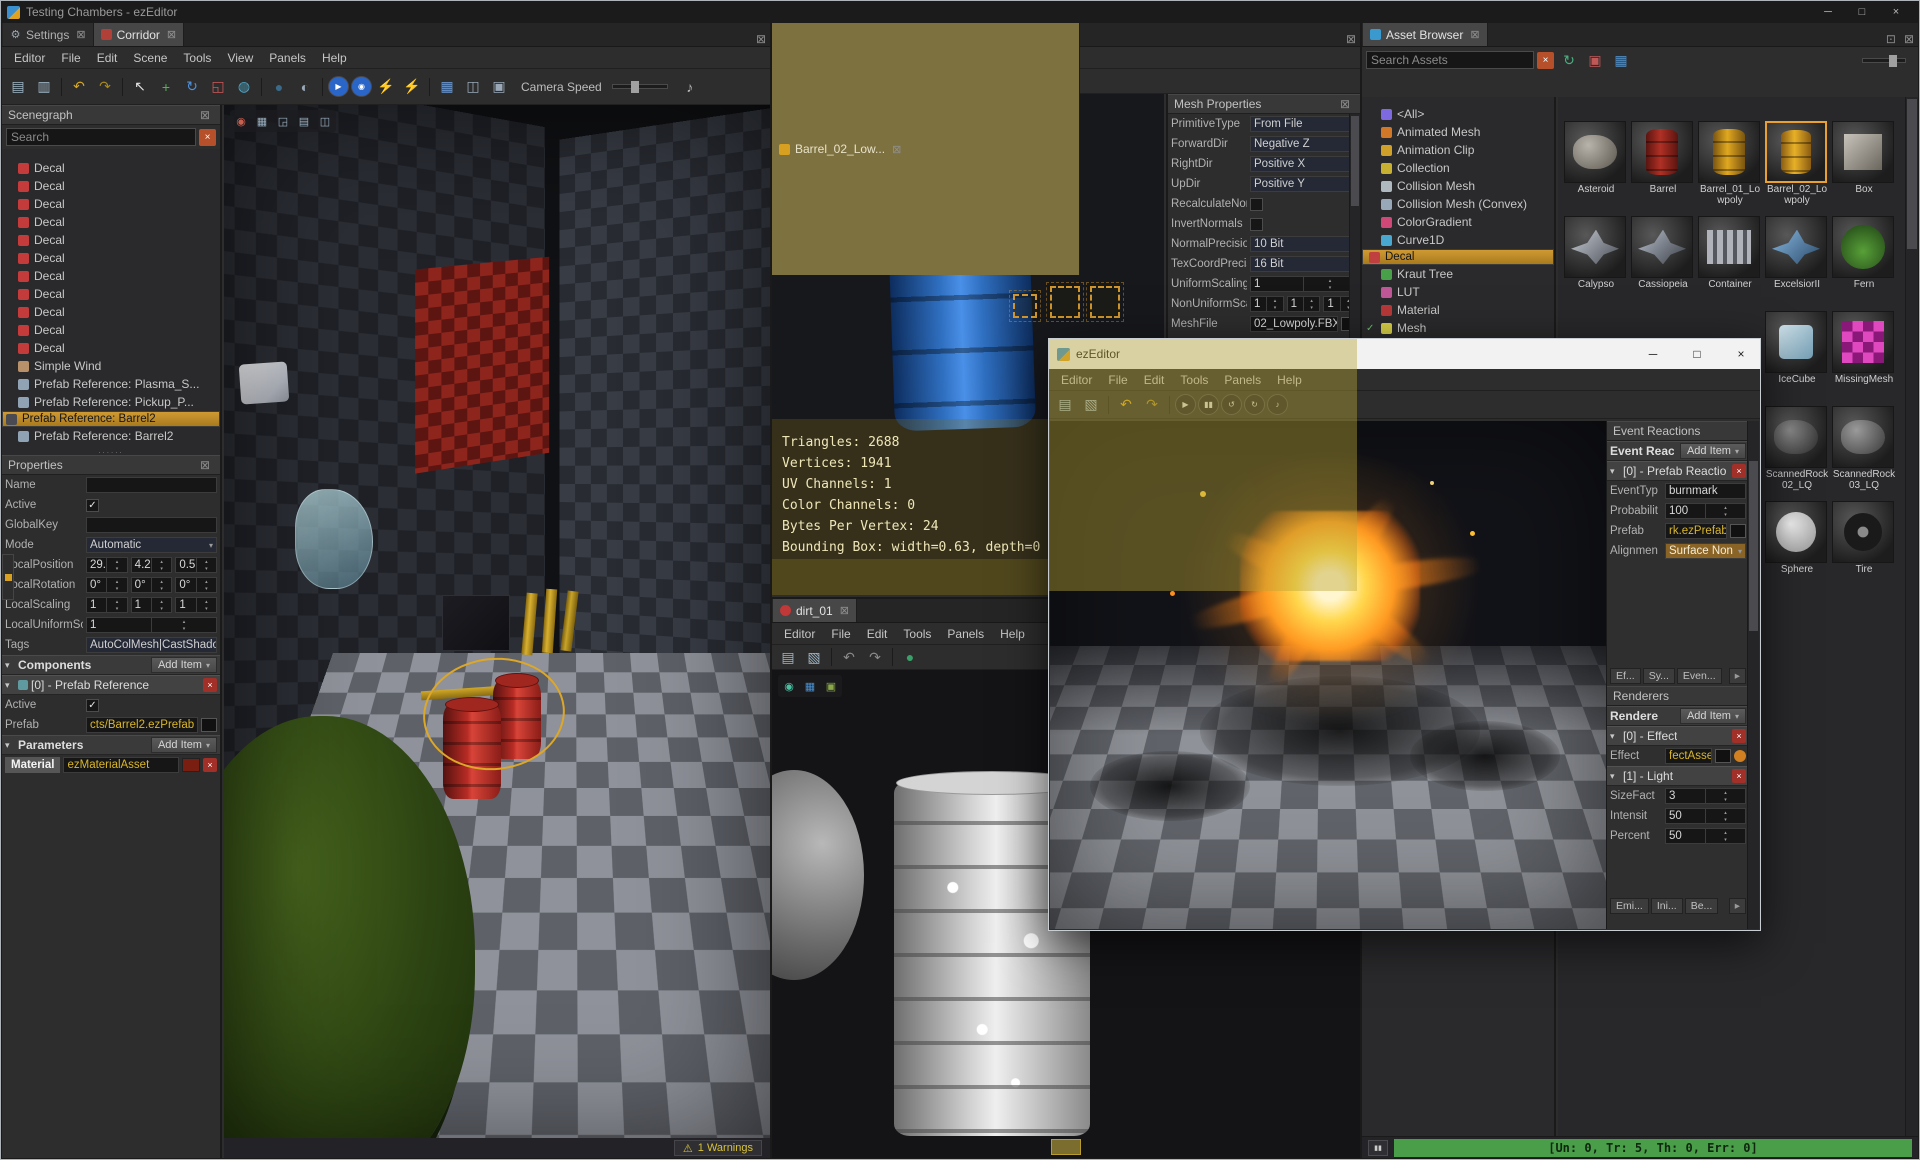  I want to click on shading-sphere-icon: ◐, so click(305, 87).